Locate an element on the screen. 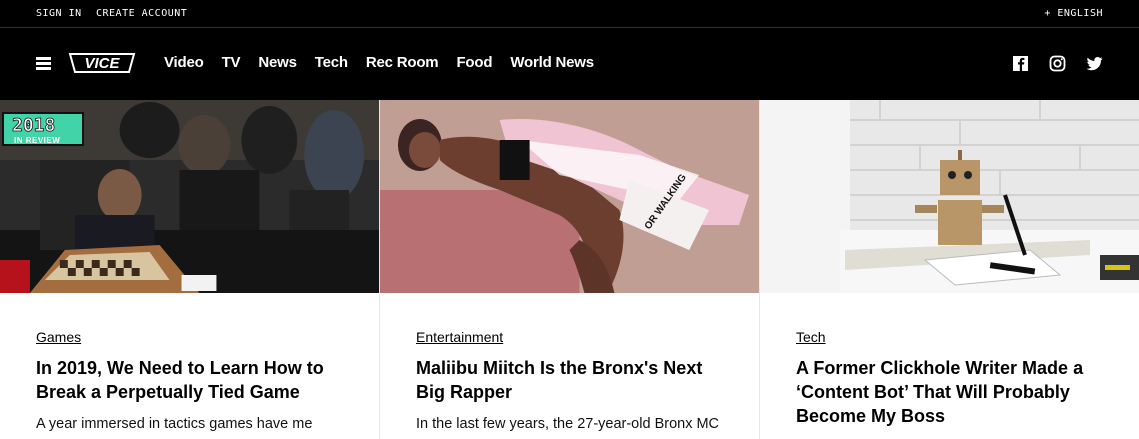 The width and height of the screenshot is (1139, 439). category-link: Games is located at coordinates (58, 337).